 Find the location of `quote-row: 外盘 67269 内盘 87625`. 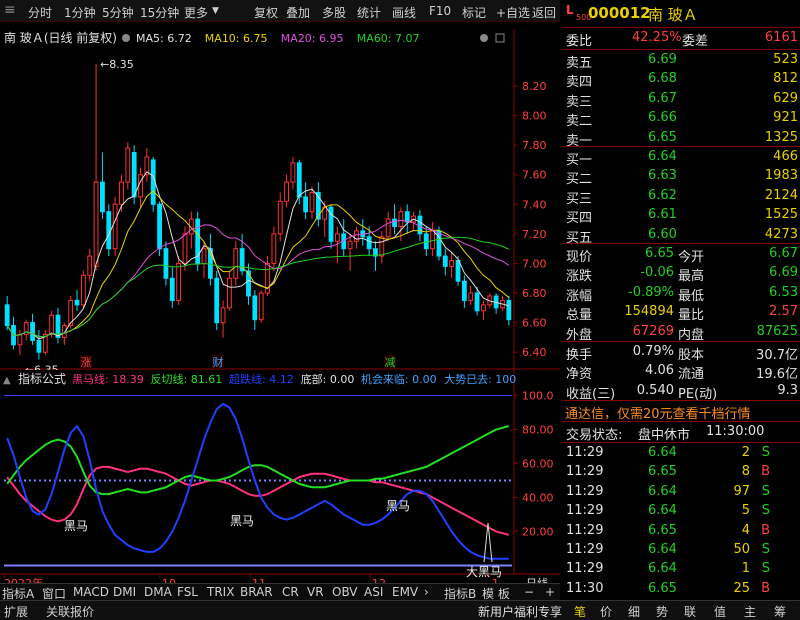

quote-row: 外盘 67269 内盘 87625 is located at coordinates (681, 332).